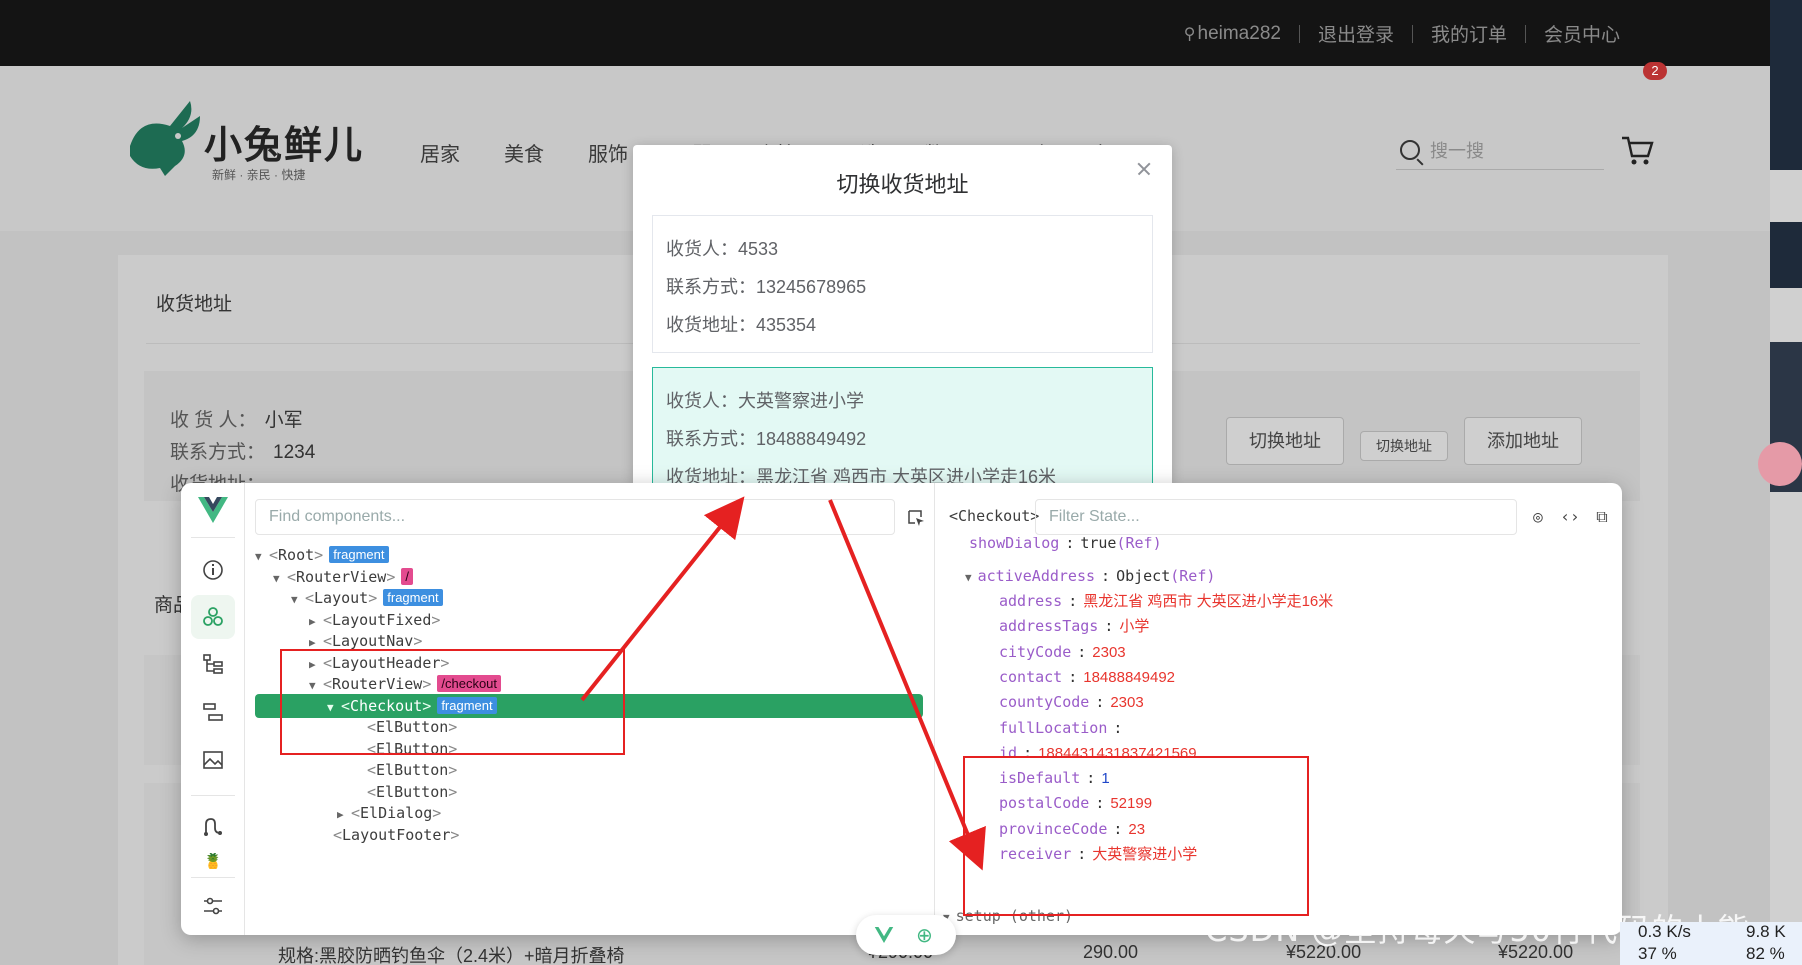  Describe the element at coordinates (884, 935) in the screenshot. I see `vue-logo-icon` at that location.